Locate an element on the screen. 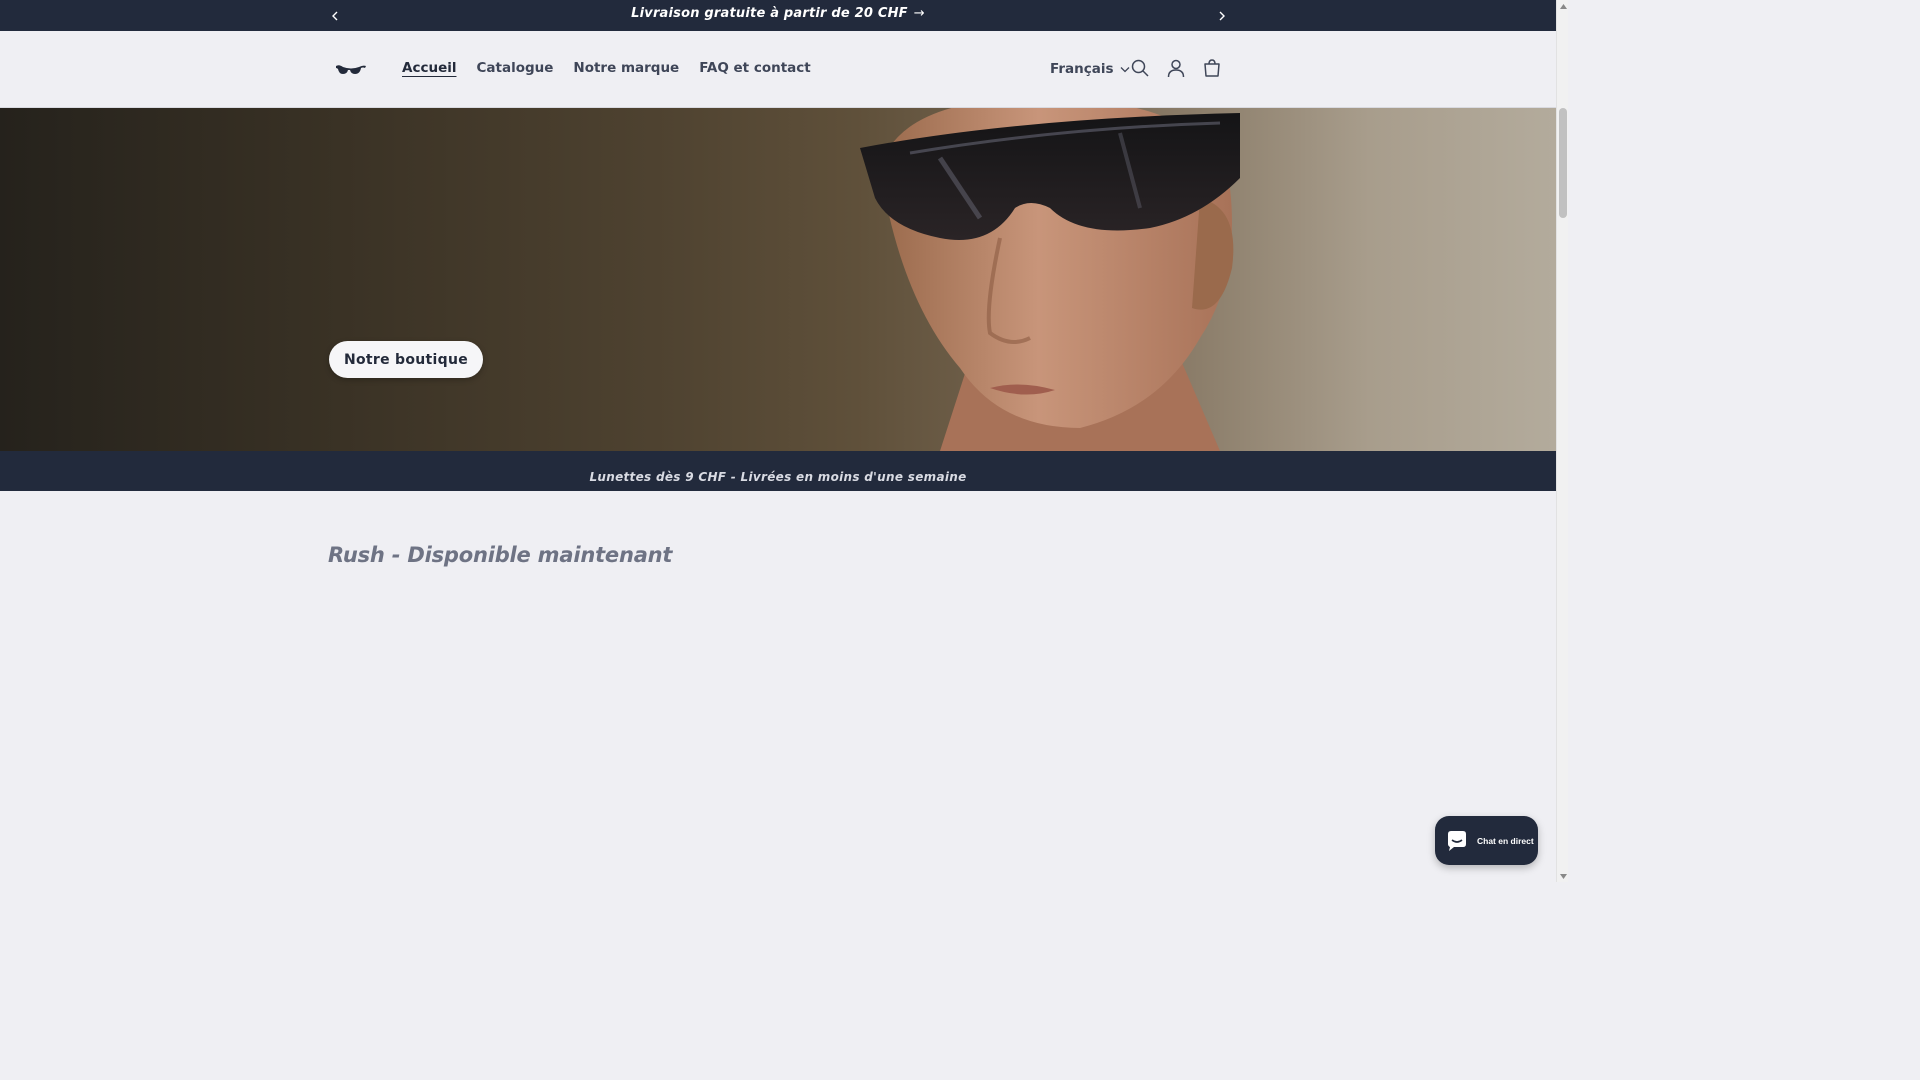 This screenshot has height=1080, width=1920. cart-icon is located at coordinates (1213, 69).